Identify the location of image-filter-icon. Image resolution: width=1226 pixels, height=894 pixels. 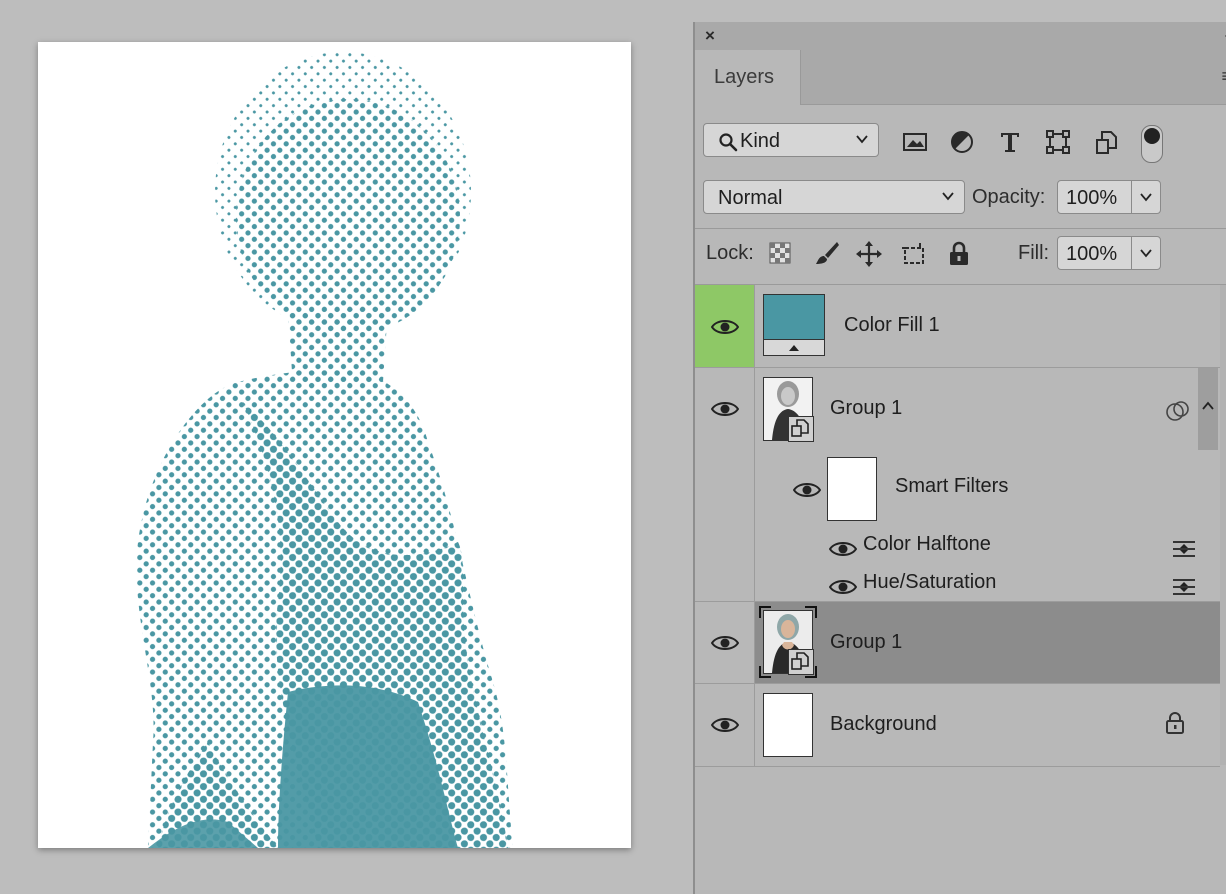
(915, 142).